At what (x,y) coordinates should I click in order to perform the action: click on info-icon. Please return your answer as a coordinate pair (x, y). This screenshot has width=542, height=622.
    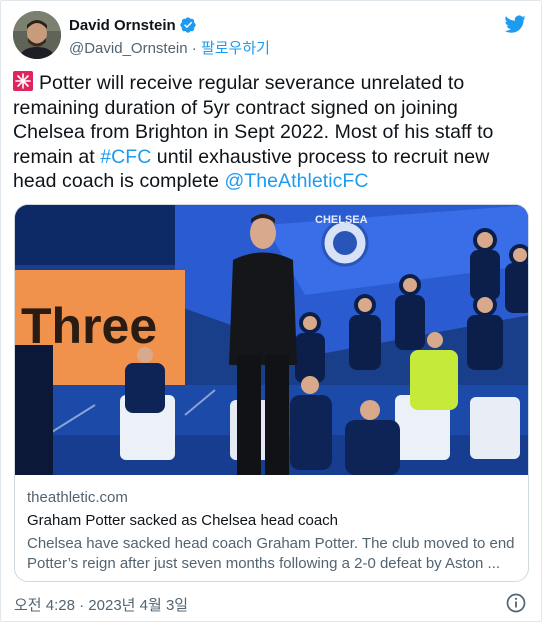
    Looking at the image, I should click on (516, 603).